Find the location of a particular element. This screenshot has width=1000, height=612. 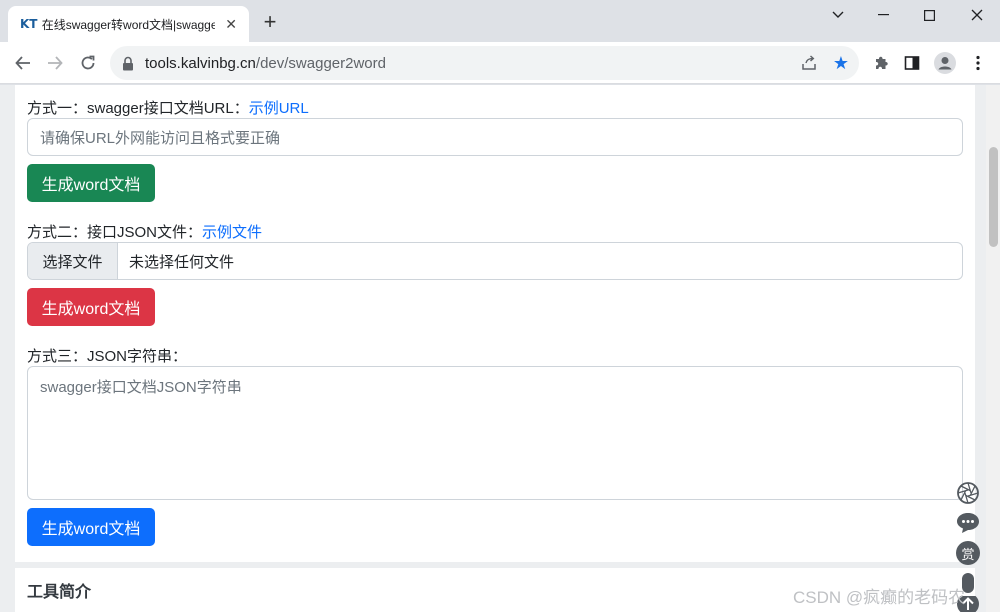

choose-file-button: 选择文件 is located at coordinates (73, 261).